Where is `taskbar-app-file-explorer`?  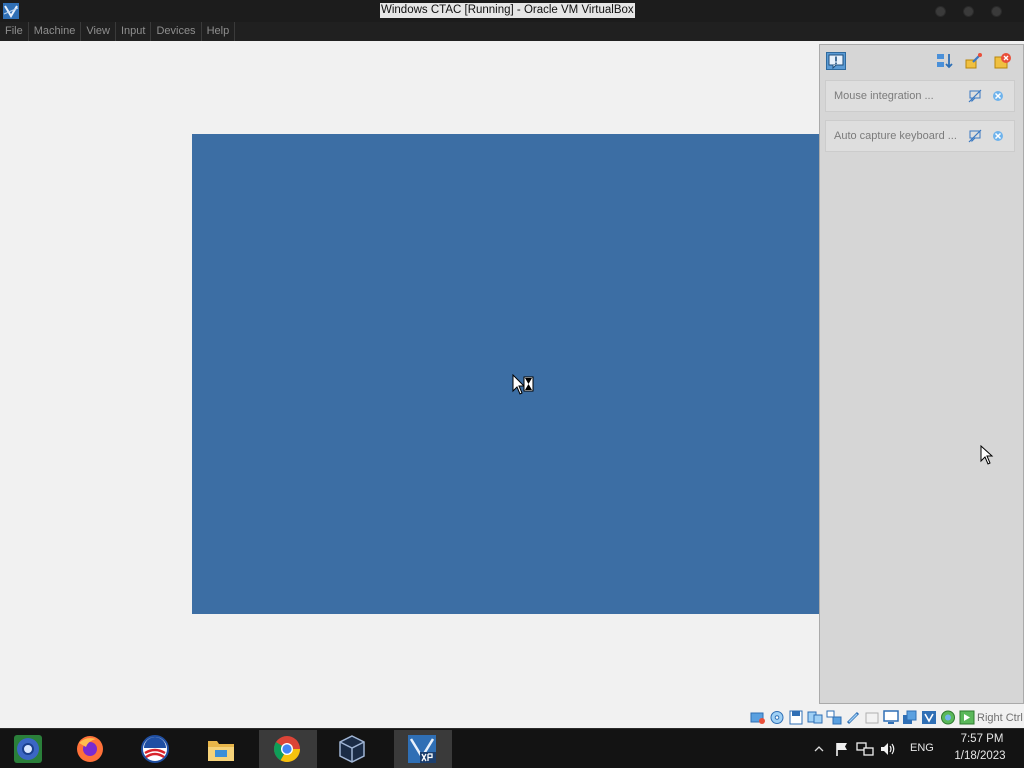
taskbar-app-file-explorer is located at coordinates (222, 749).